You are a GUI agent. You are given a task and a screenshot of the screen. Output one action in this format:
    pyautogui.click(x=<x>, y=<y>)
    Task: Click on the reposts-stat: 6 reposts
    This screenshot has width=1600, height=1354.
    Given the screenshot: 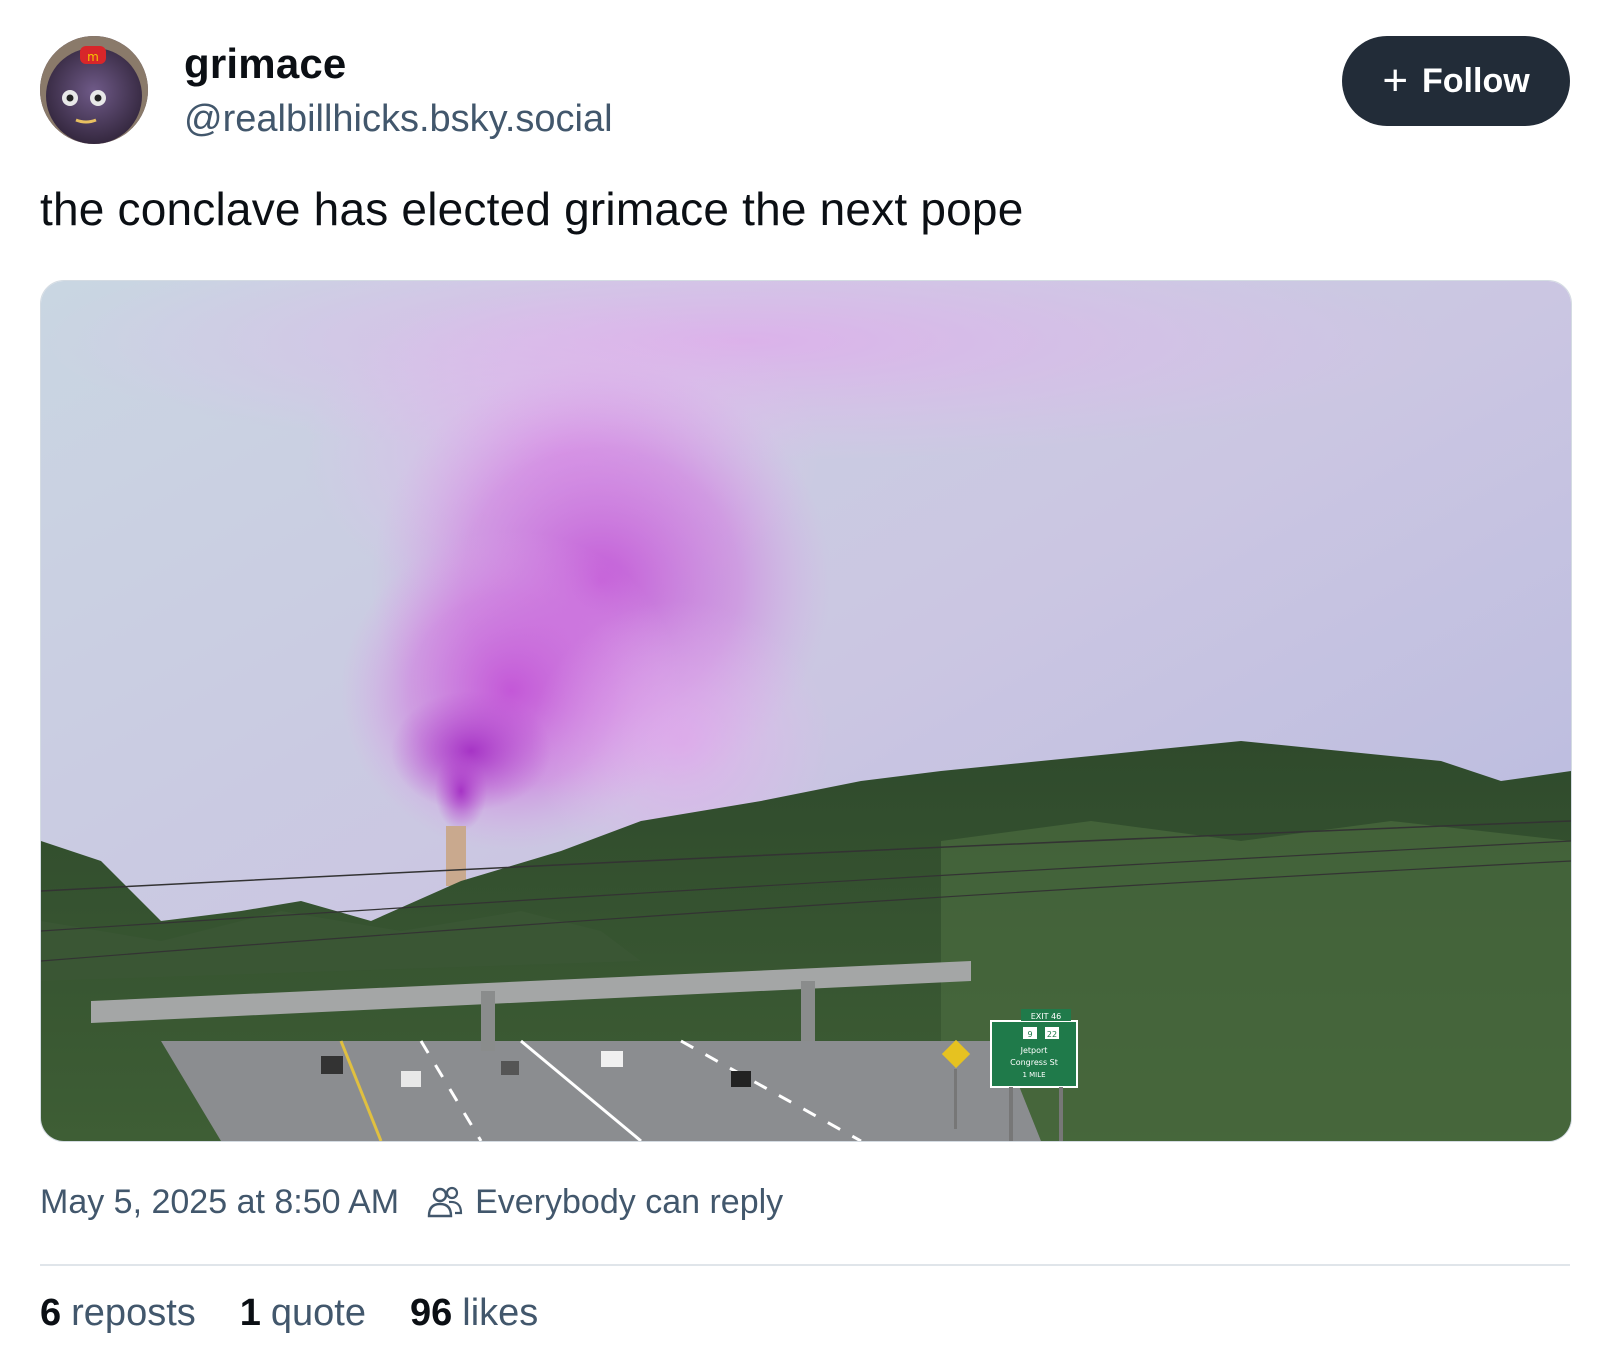 What is the action you would take?
    pyautogui.click(x=118, y=1313)
    